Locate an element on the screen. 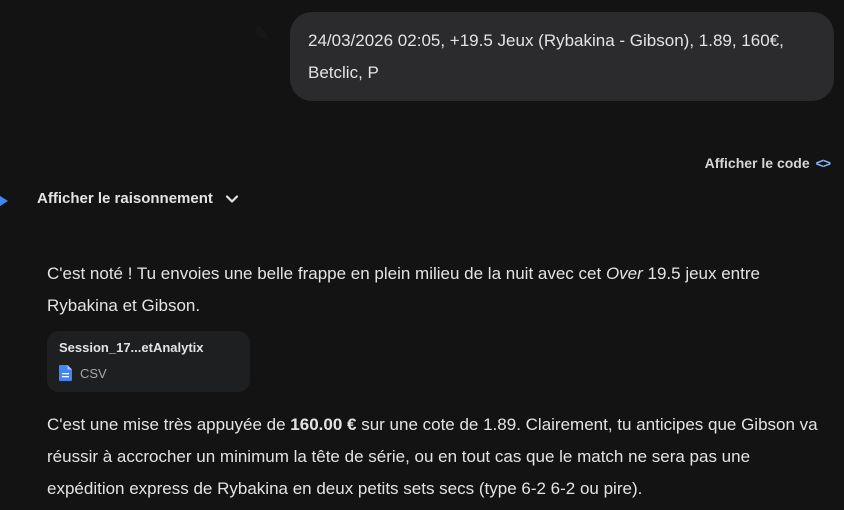 This screenshot has height=510, width=844. user-message-line2: Betclic, P is located at coordinates (343, 72).